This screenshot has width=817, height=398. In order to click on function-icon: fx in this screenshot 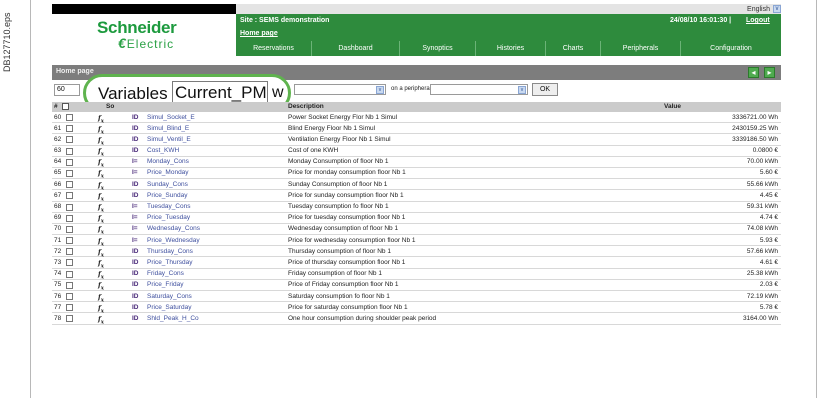, I will do `click(101, 320)`.